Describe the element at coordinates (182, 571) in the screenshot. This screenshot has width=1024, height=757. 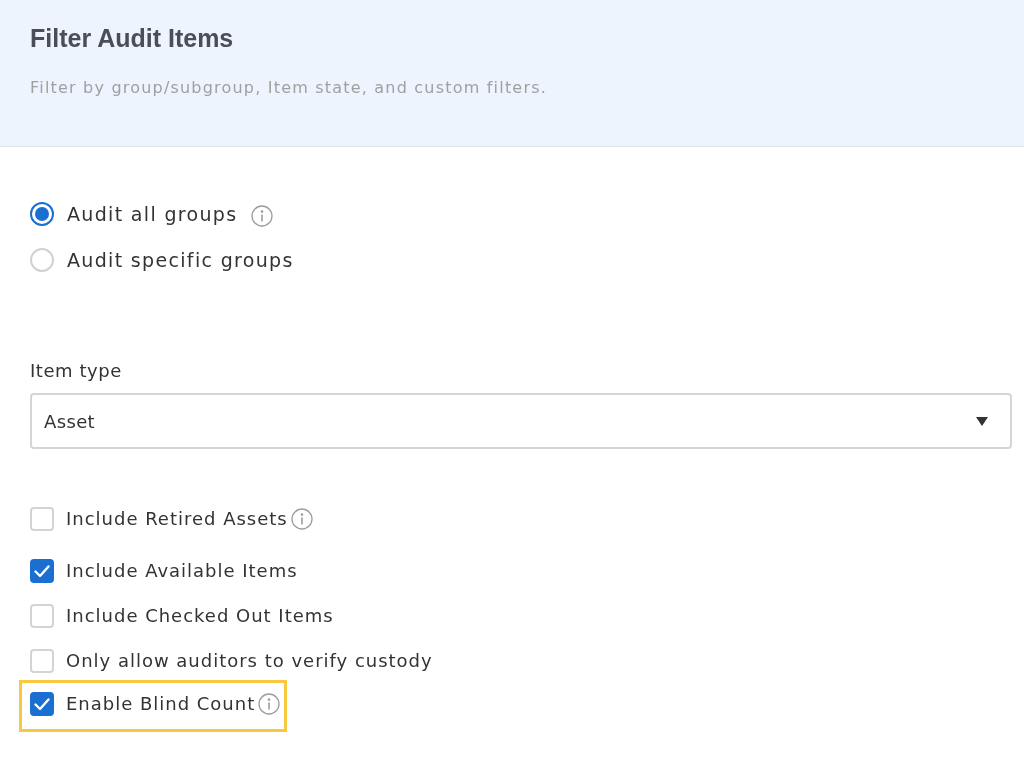
I see `checkbox-label: Include Available Items` at that location.